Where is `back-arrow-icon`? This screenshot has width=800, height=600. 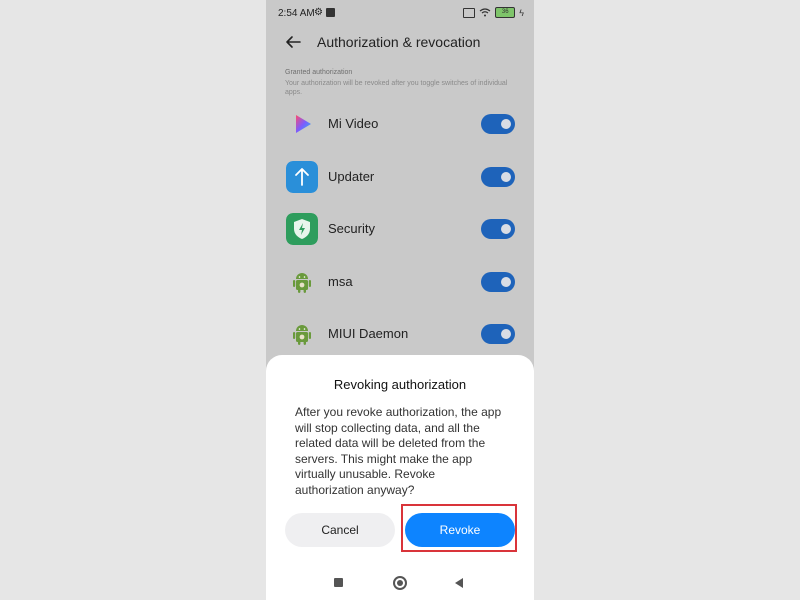
back-arrow-icon is located at coordinates (293, 42).